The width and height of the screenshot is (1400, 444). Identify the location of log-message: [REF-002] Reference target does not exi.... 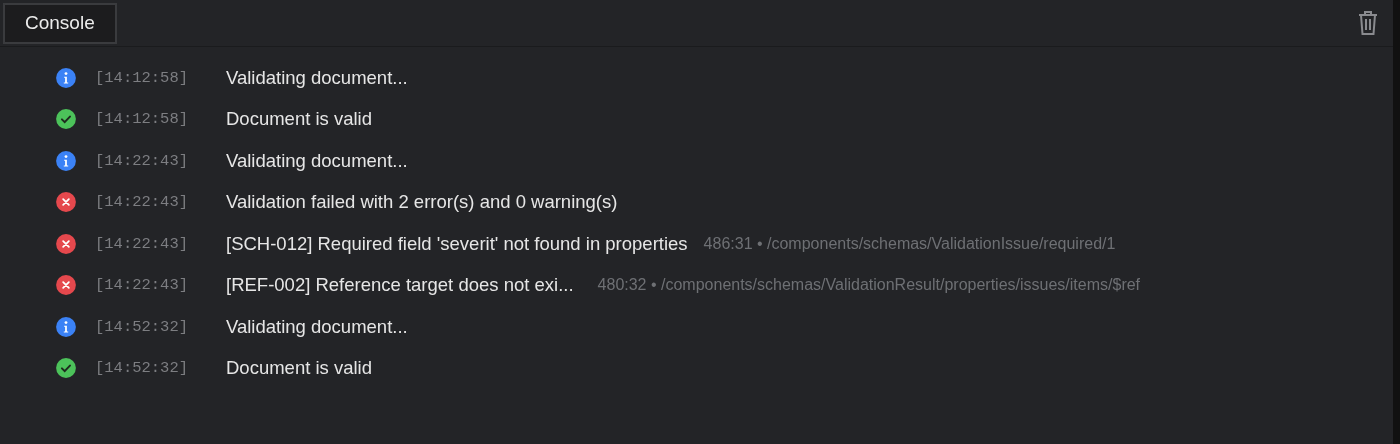
(400, 285).